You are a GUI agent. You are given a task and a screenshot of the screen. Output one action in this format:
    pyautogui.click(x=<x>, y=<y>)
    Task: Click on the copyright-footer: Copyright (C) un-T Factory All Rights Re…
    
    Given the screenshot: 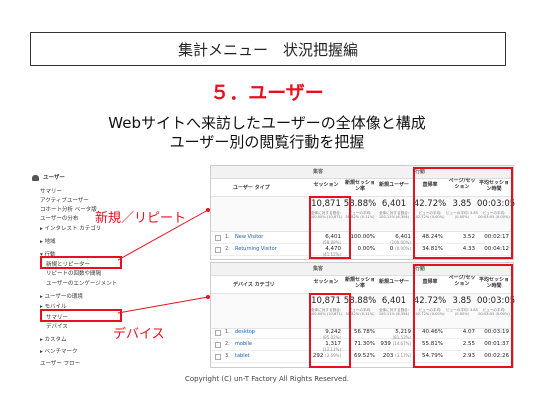 What is the action you would take?
    pyautogui.click(x=267, y=379)
    